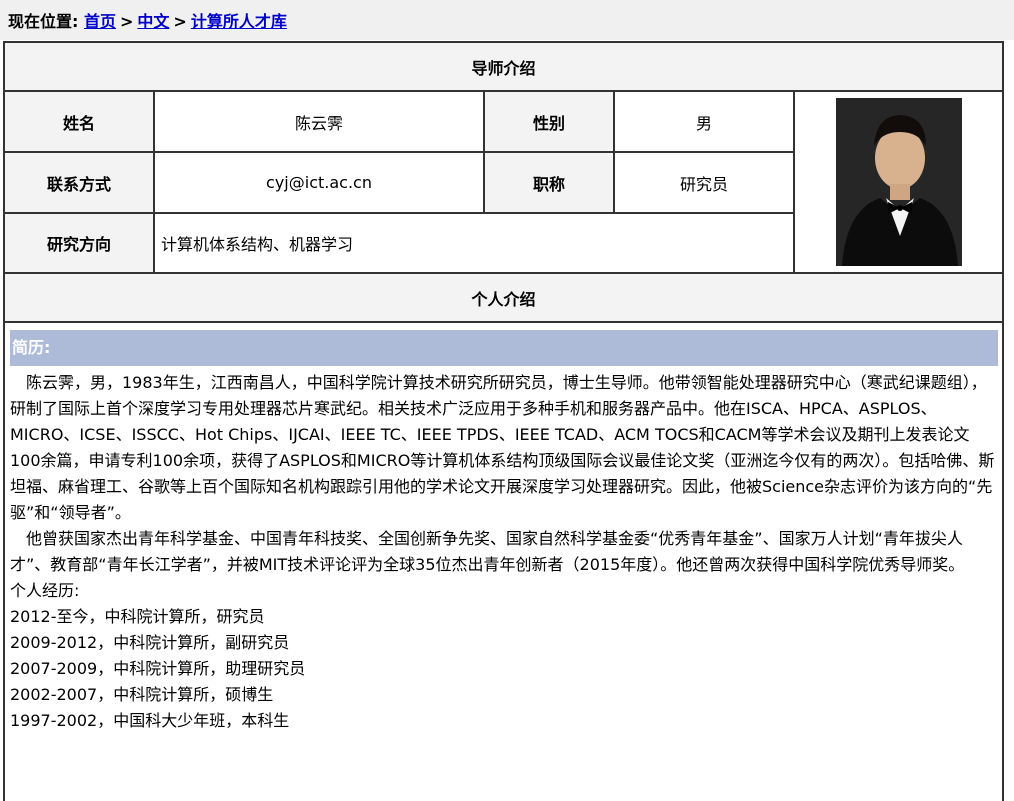 The height and width of the screenshot is (801, 1014). What do you see at coordinates (549, 182) in the screenshot?
I see `title-label: 职称` at bounding box center [549, 182].